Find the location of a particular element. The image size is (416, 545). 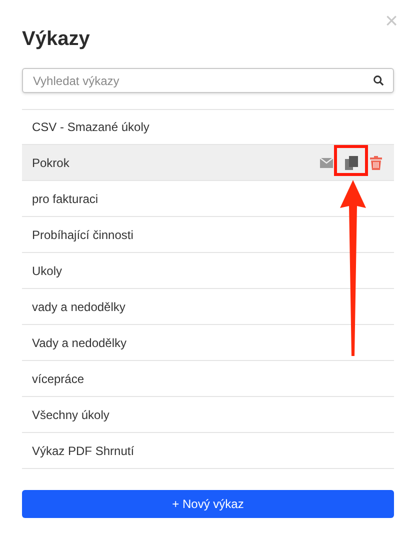

report-name: Vady a nedodělky is located at coordinates (80, 343).